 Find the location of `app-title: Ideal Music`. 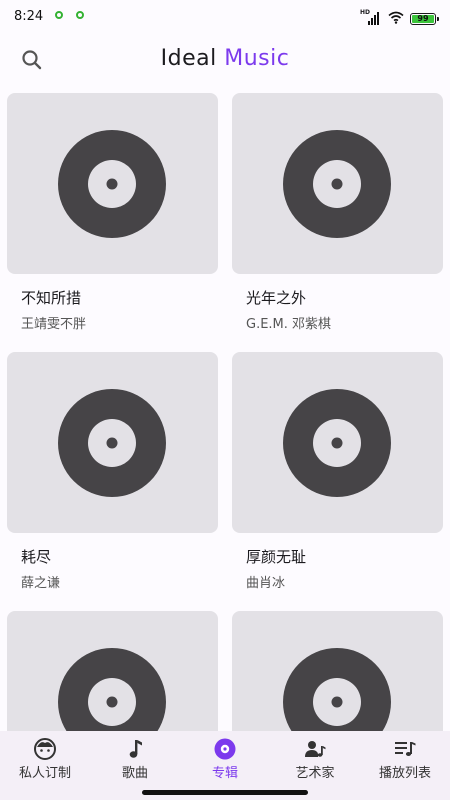

app-title: Ideal Music is located at coordinates (225, 58).